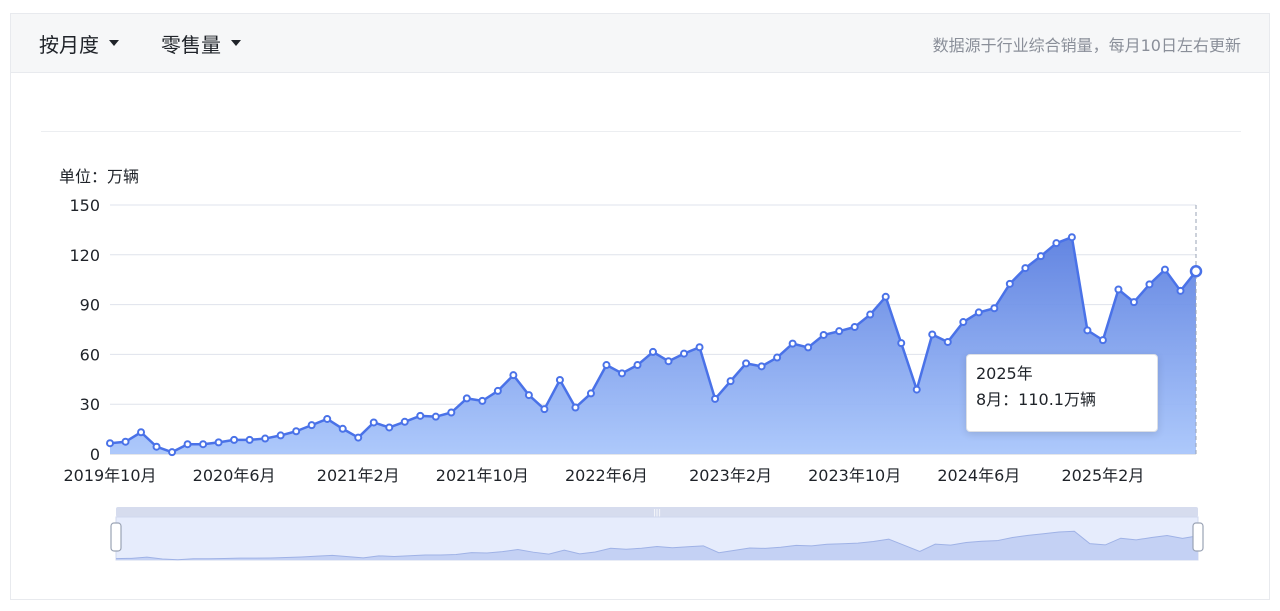 The height and width of the screenshot is (611, 1280). Describe the element at coordinates (1196, 271) in the screenshot. I see `highlighted-data-point` at that location.